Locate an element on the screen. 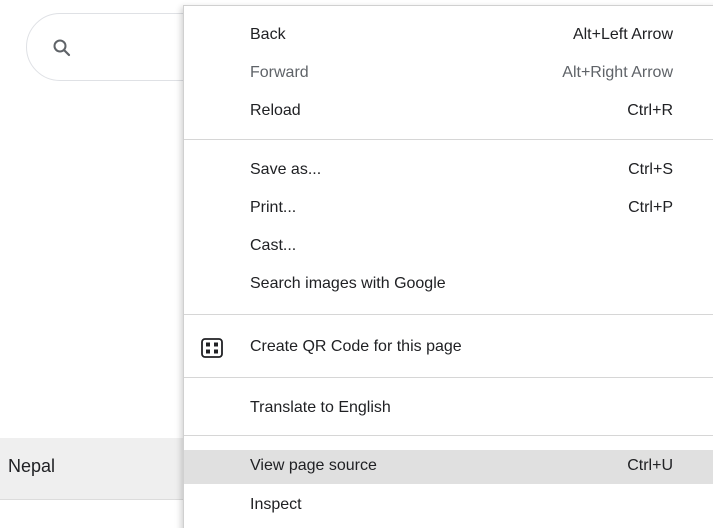 The height and width of the screenshot is (528, 713). menu-item-shortcut: Ctrl+P is located at coordinates (650, 207).